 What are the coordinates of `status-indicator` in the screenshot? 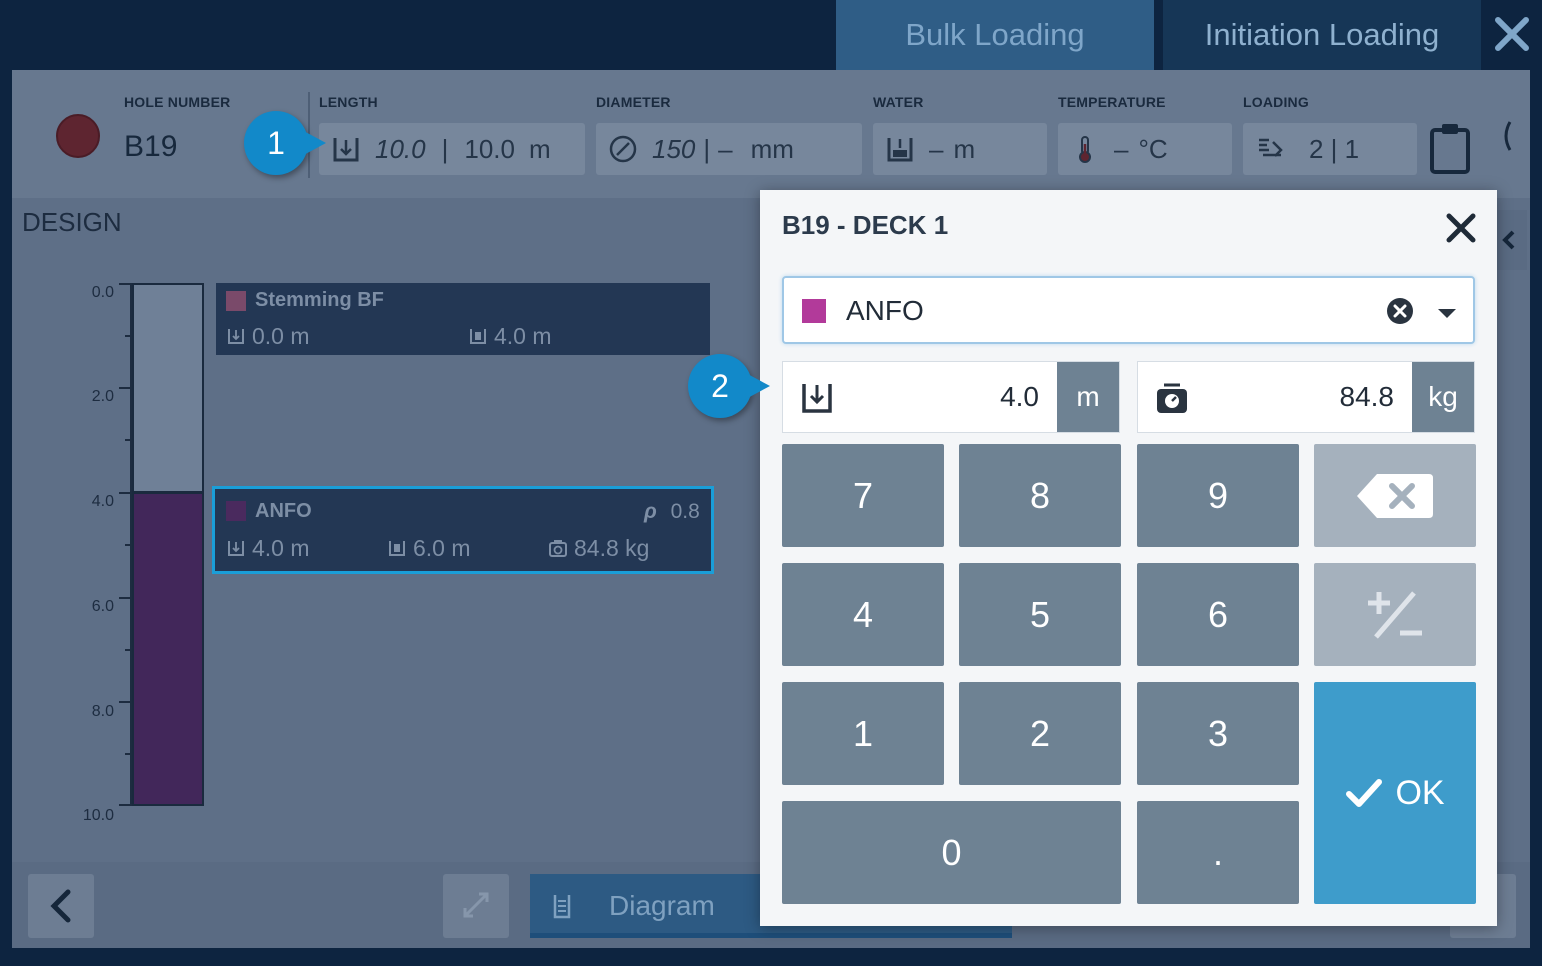 It's located at (78, 136).